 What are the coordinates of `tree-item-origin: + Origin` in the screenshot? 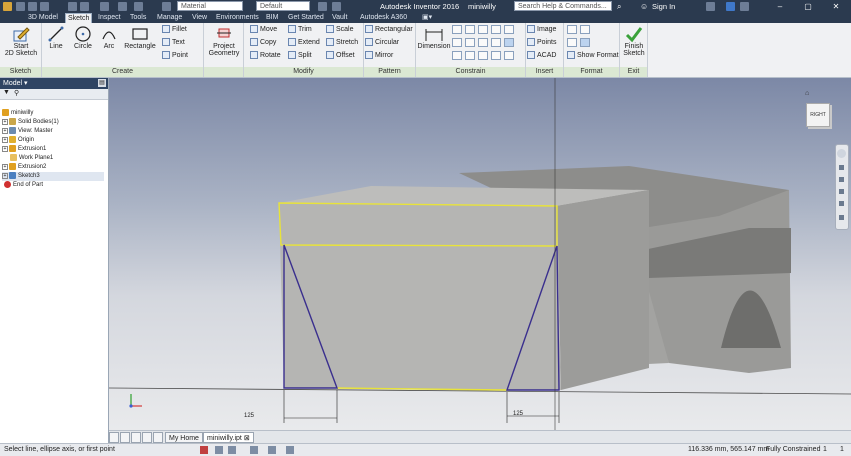 It's located at (18, 140).